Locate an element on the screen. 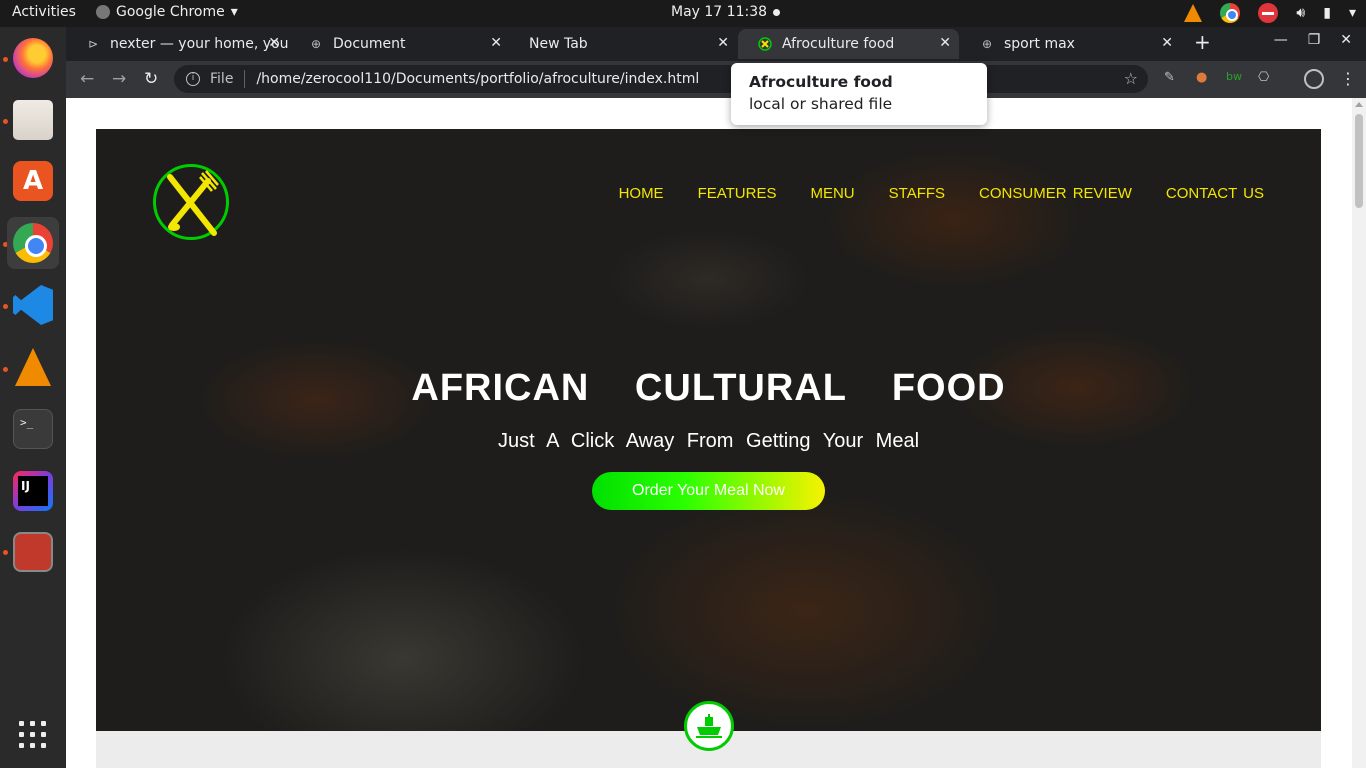 This screenshot has height=768, width=1366. dock-google-chrome is located at coordinates (33, 243).